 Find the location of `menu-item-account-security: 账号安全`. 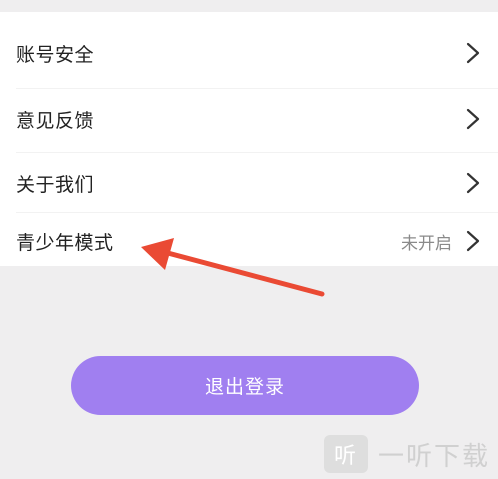

menu-item-account-security: 账号安全 is located at coordinates (249, 53).